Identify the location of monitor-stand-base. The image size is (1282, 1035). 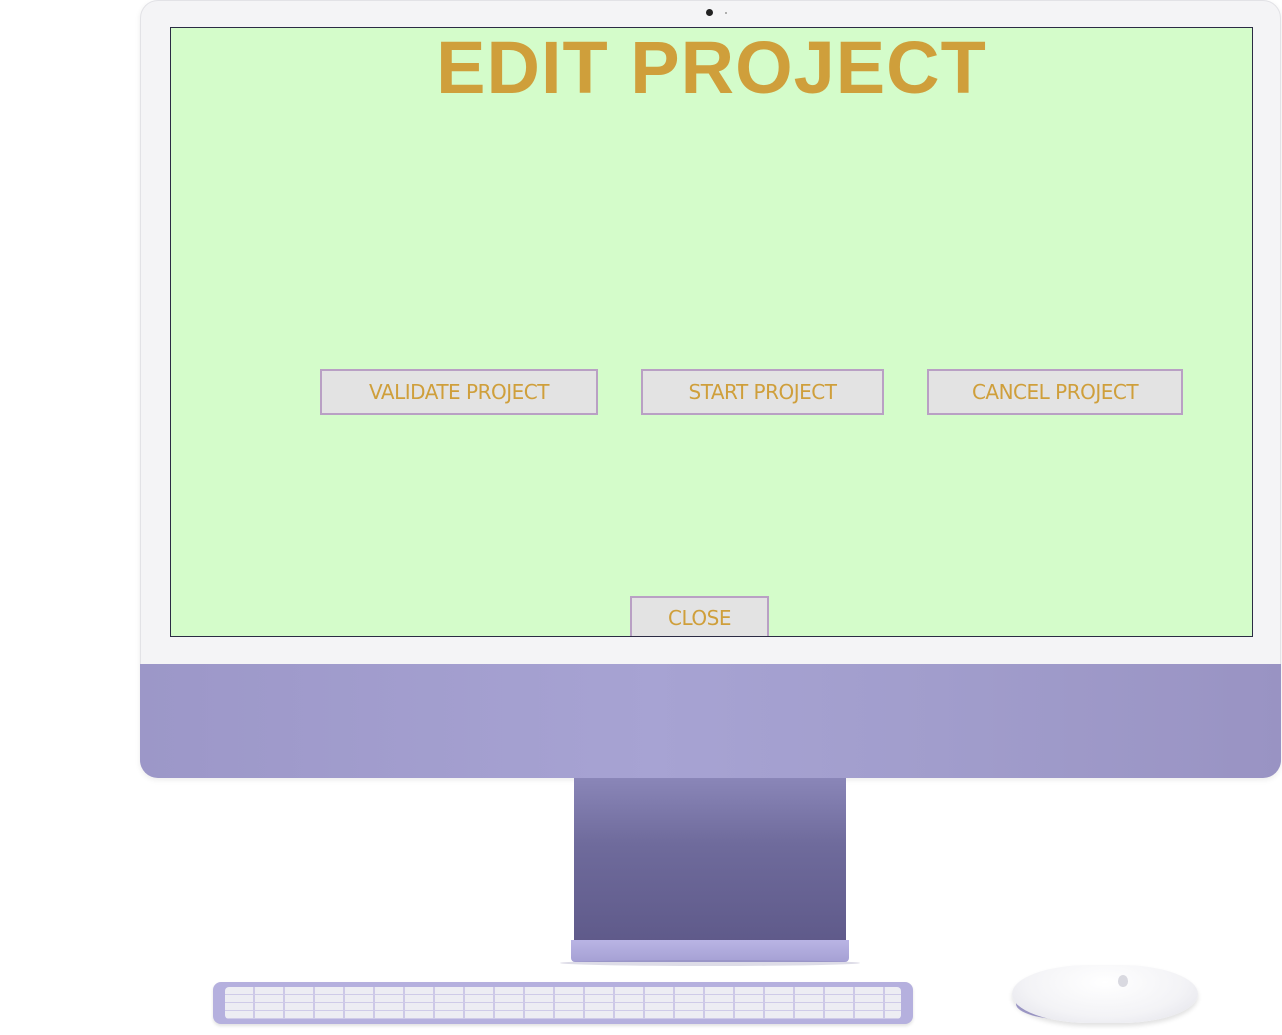
(710, 951).